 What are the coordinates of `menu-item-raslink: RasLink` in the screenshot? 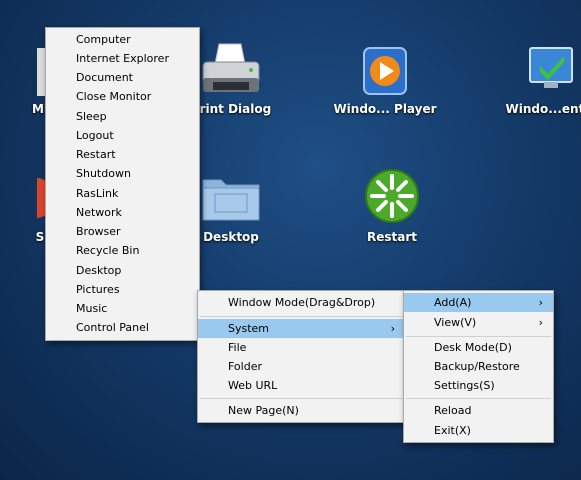 It's located at (122, 193).